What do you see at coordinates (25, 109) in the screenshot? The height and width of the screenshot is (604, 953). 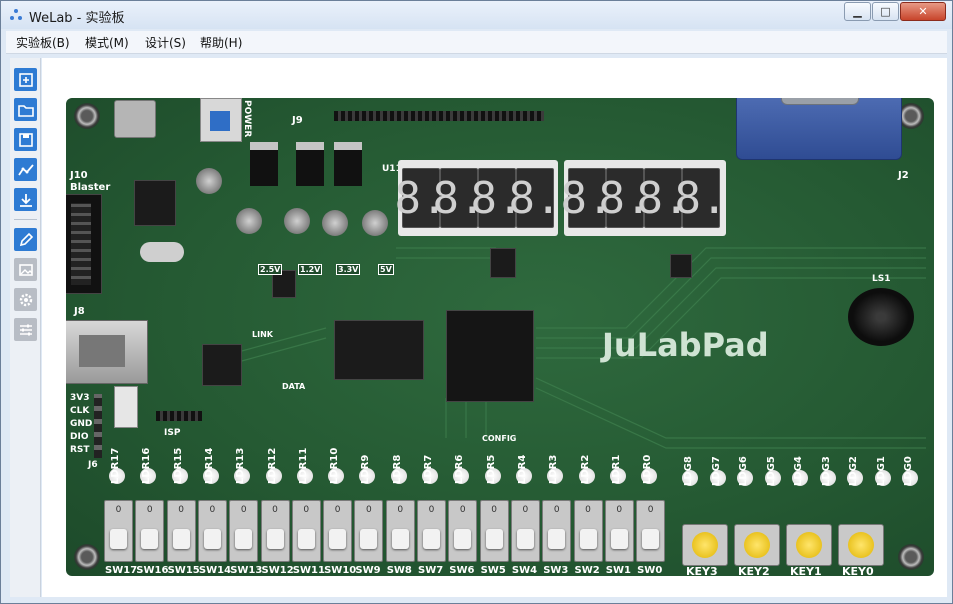 I see `open-button` at bounding box center [25, 109].